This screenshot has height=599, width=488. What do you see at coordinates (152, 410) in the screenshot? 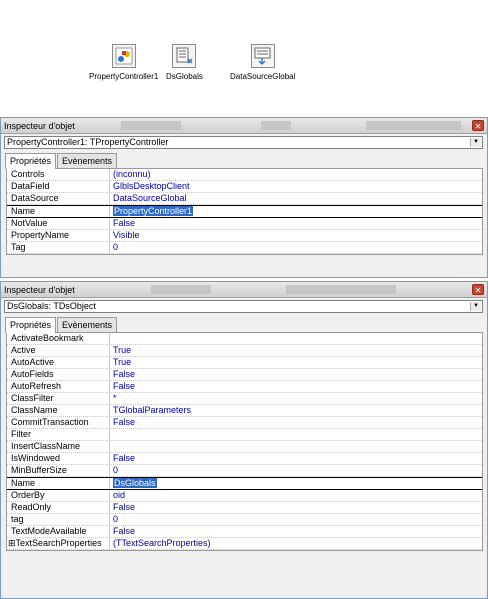
I see `property-value-text: TGlobalParameters` at bounding box center [152, 410].